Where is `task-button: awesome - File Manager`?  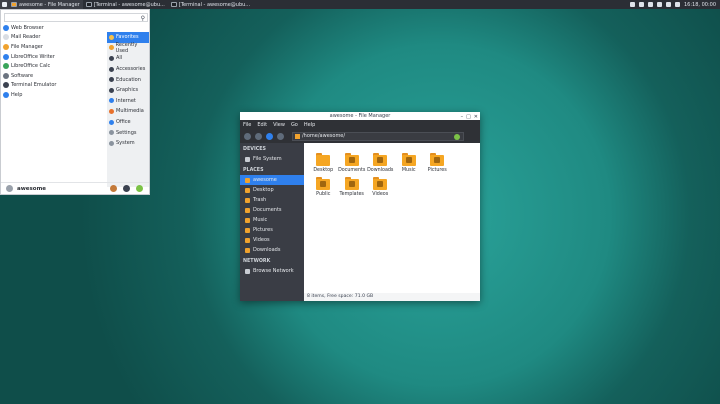 task-button: awesome - File Manager is located at coordinates (45, 4).